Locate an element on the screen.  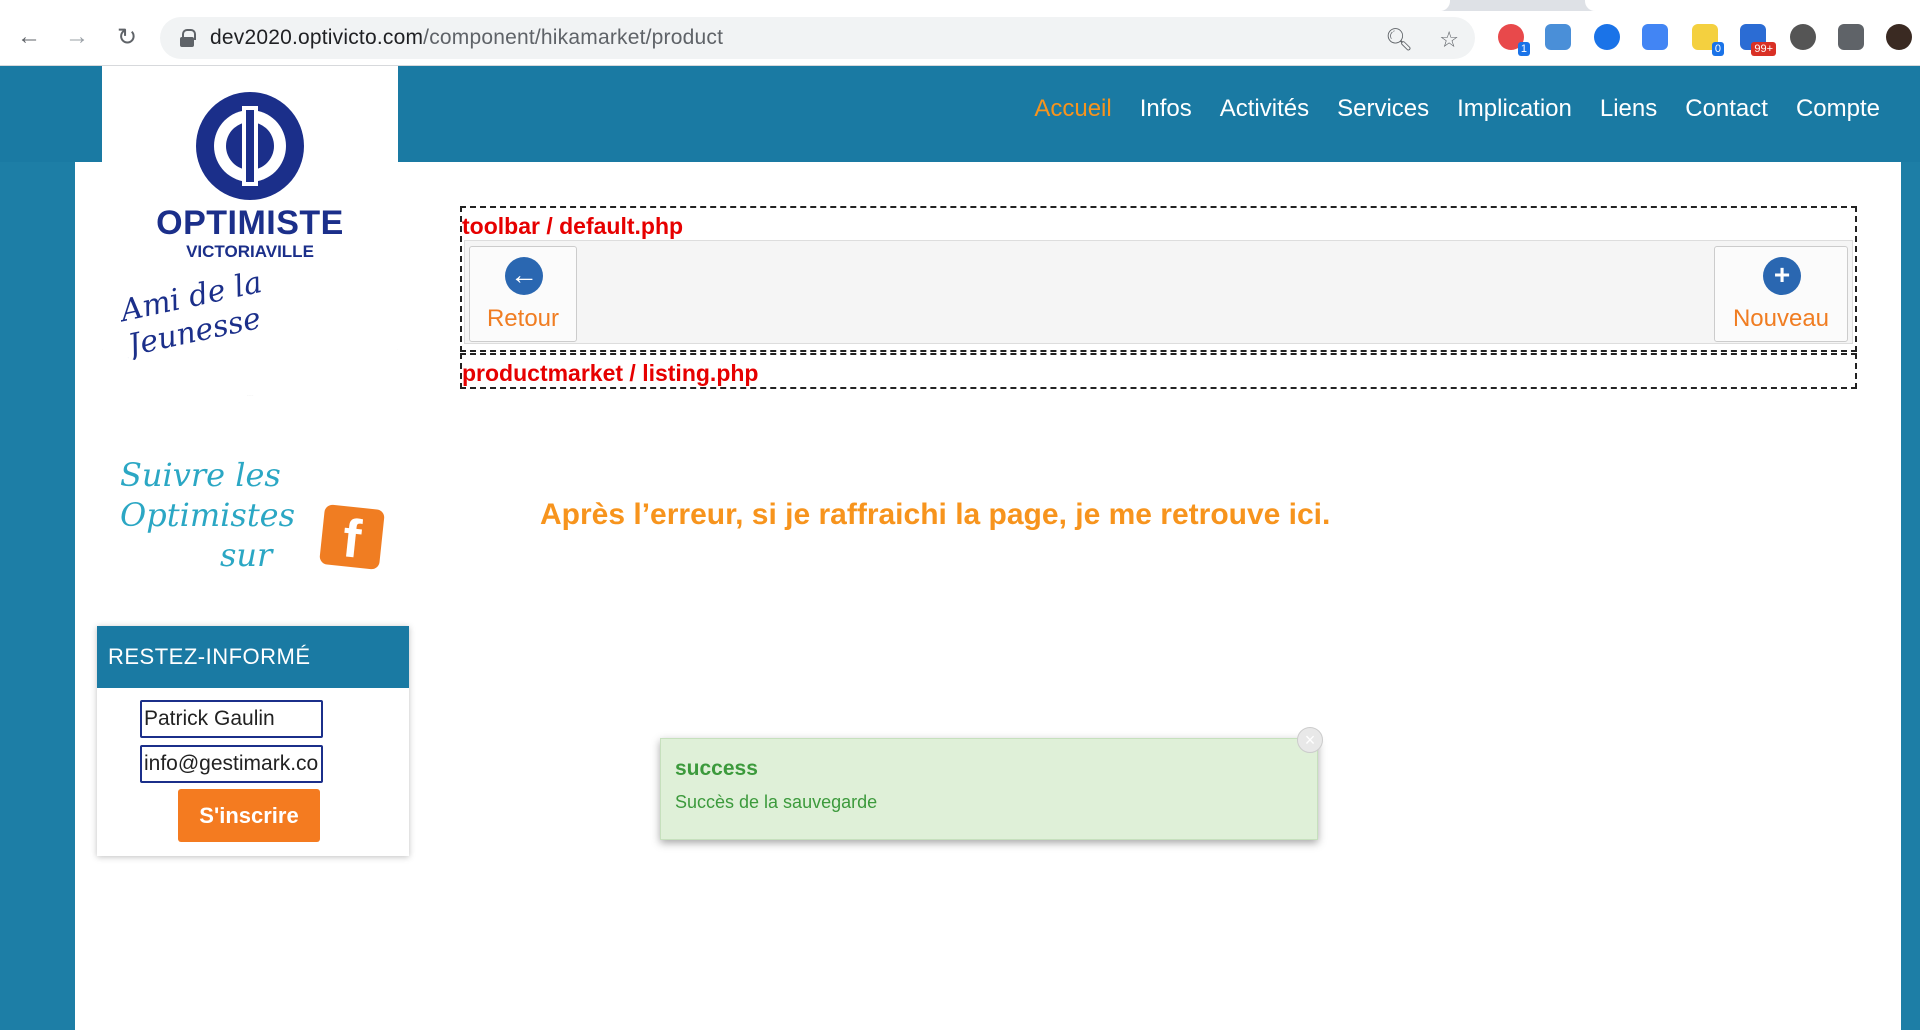
facebook-icon: f is located at coordinates (352, 537).